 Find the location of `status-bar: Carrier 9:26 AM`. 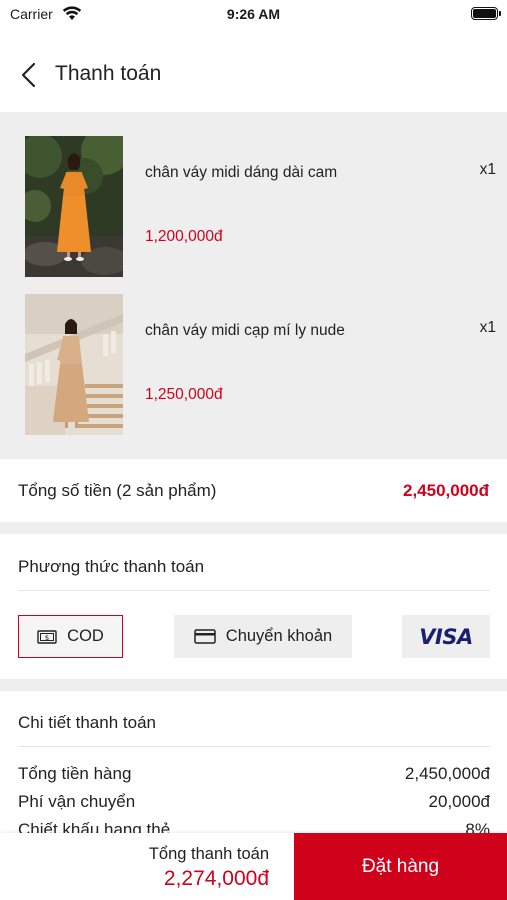

status-bar: Carrier 9:26 AM is located at coordinates (253, 15).